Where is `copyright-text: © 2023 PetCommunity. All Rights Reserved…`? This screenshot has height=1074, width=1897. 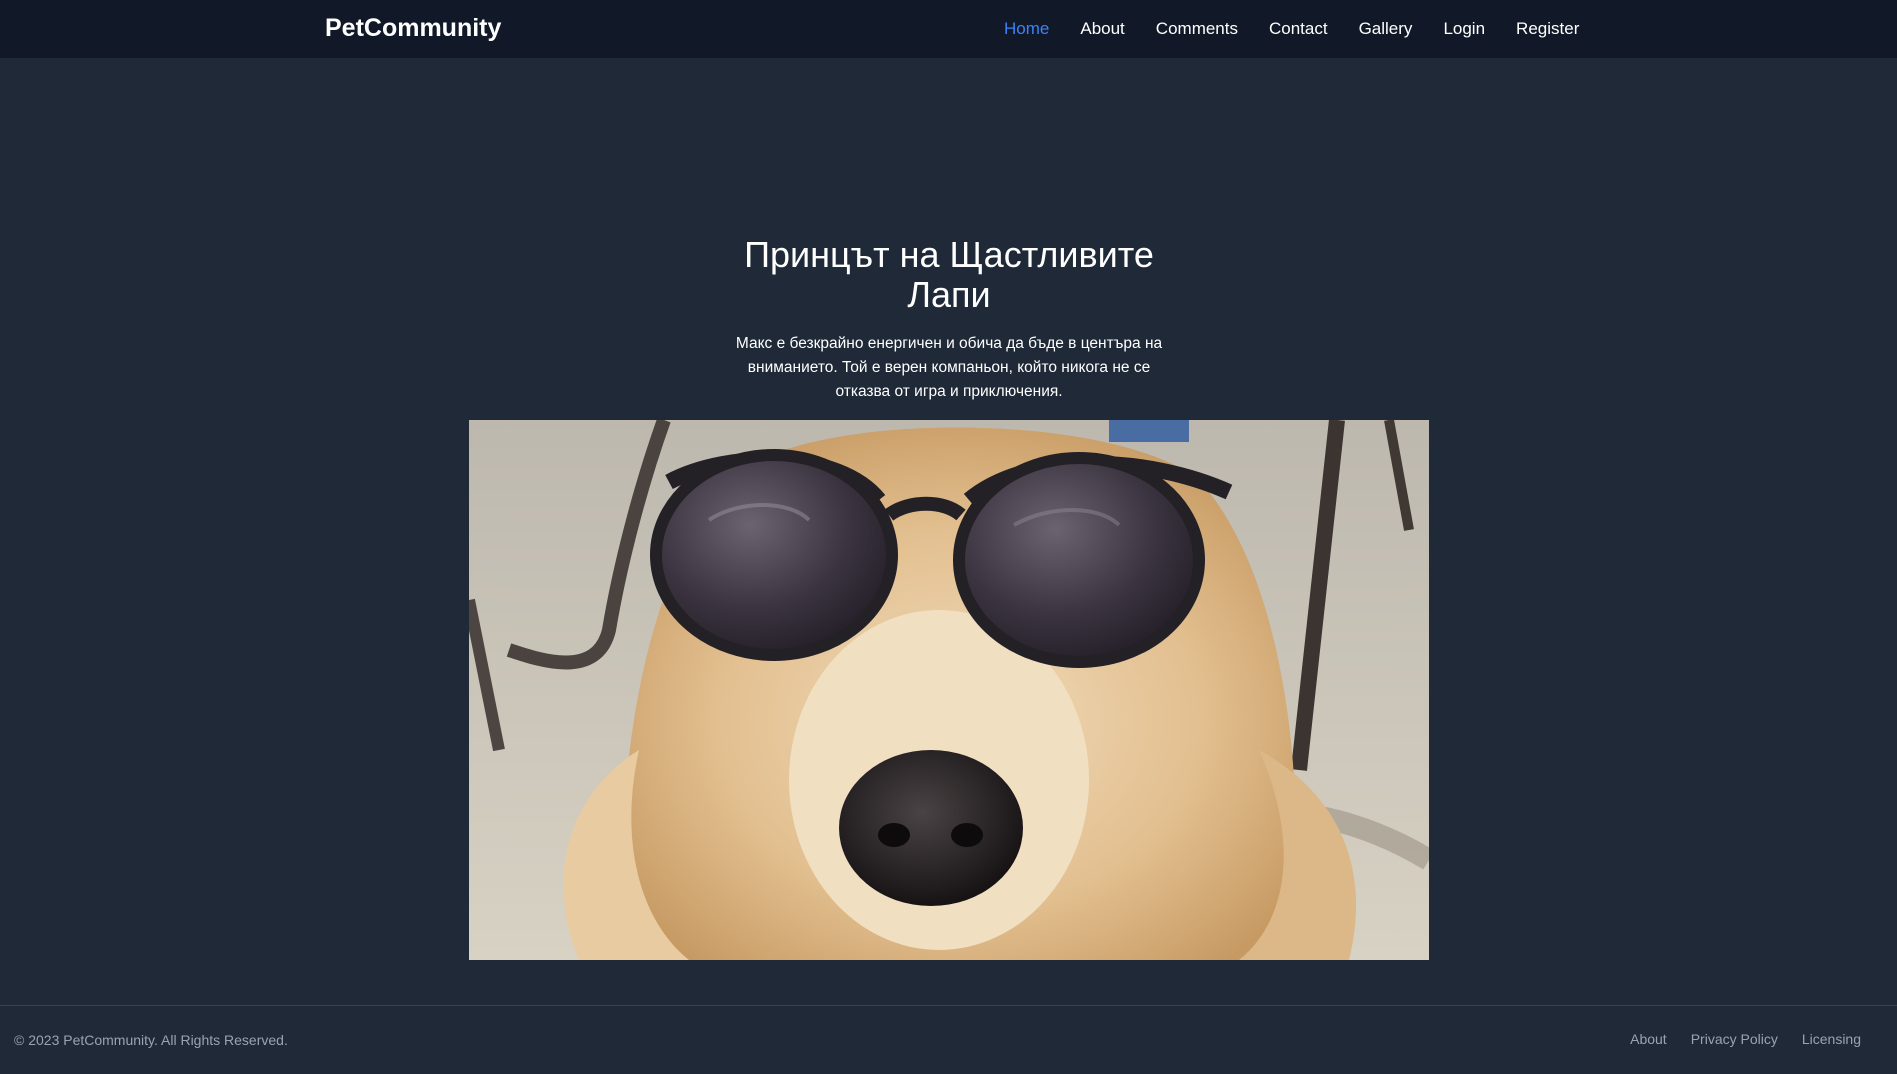
copyright-text: © 2023 PetCommunity. All Rights Reserved… is located at coordinates (151, 1040).